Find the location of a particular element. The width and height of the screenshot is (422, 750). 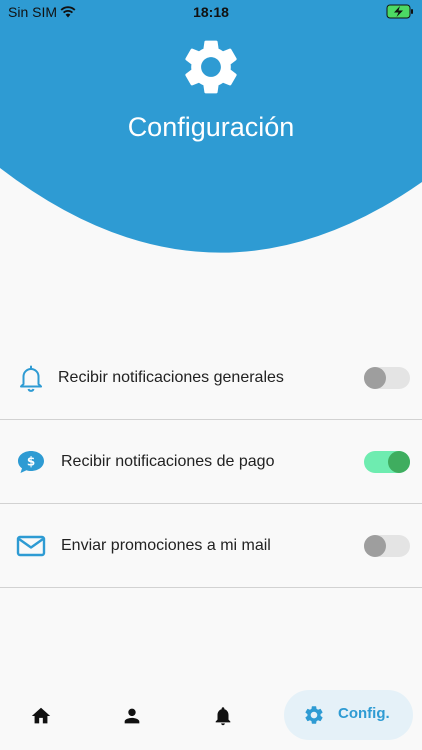

mail-icon is located at coordinates (31, 546).